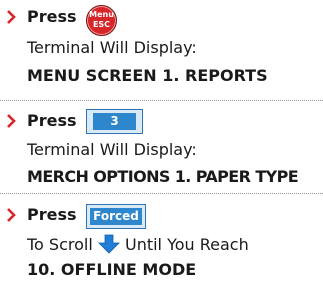 This screenshot has height=291, width=323. What do you see at coordinates (186, 244) in the screenshot?
I see `reach-text: Until You Reach` at bounding box center [186, 244].